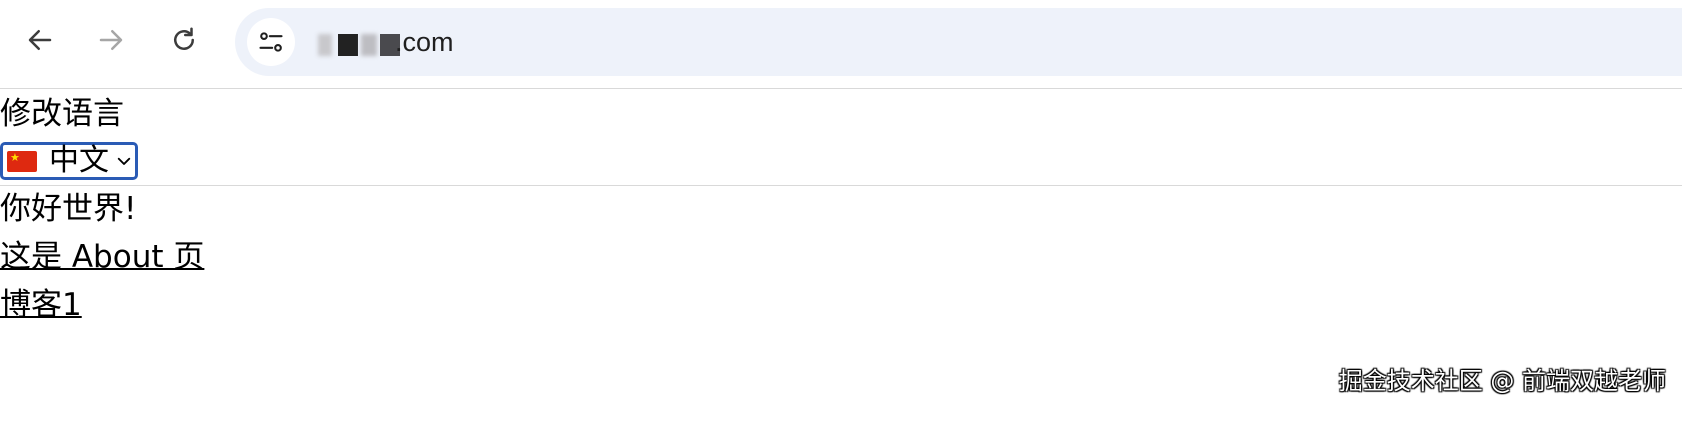 This screenshot has width=1682, height=422. What do you see at coordinates (68, 209) in the screenshot?
I see `greeting-text: 你好世界!` at bounding box center [68, 209].